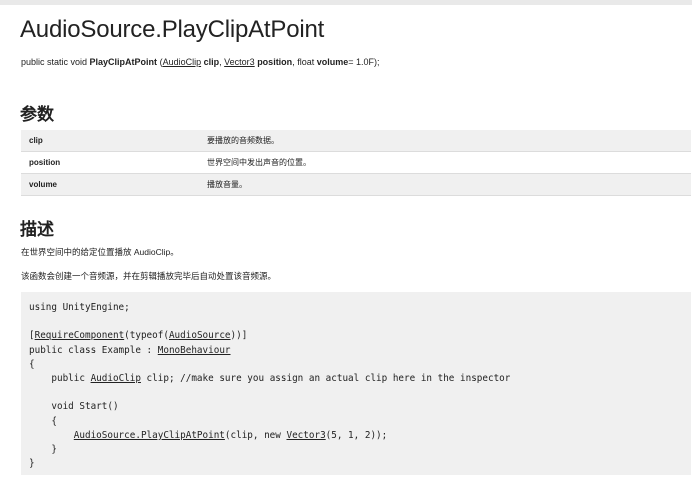 The width and height of the screenshot is (692, 499). What do you see at coordinates (239, 62) in the screenshot?
I see `vector3-type-link: Vector3` at bounding box center [239, 62].